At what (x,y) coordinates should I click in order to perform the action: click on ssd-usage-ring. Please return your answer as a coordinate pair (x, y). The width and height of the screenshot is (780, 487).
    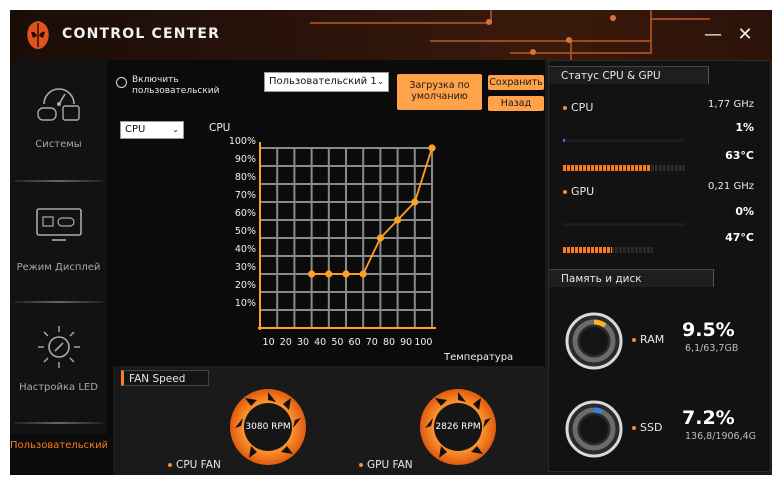
    Looking at the image, I should click on (594, 429).